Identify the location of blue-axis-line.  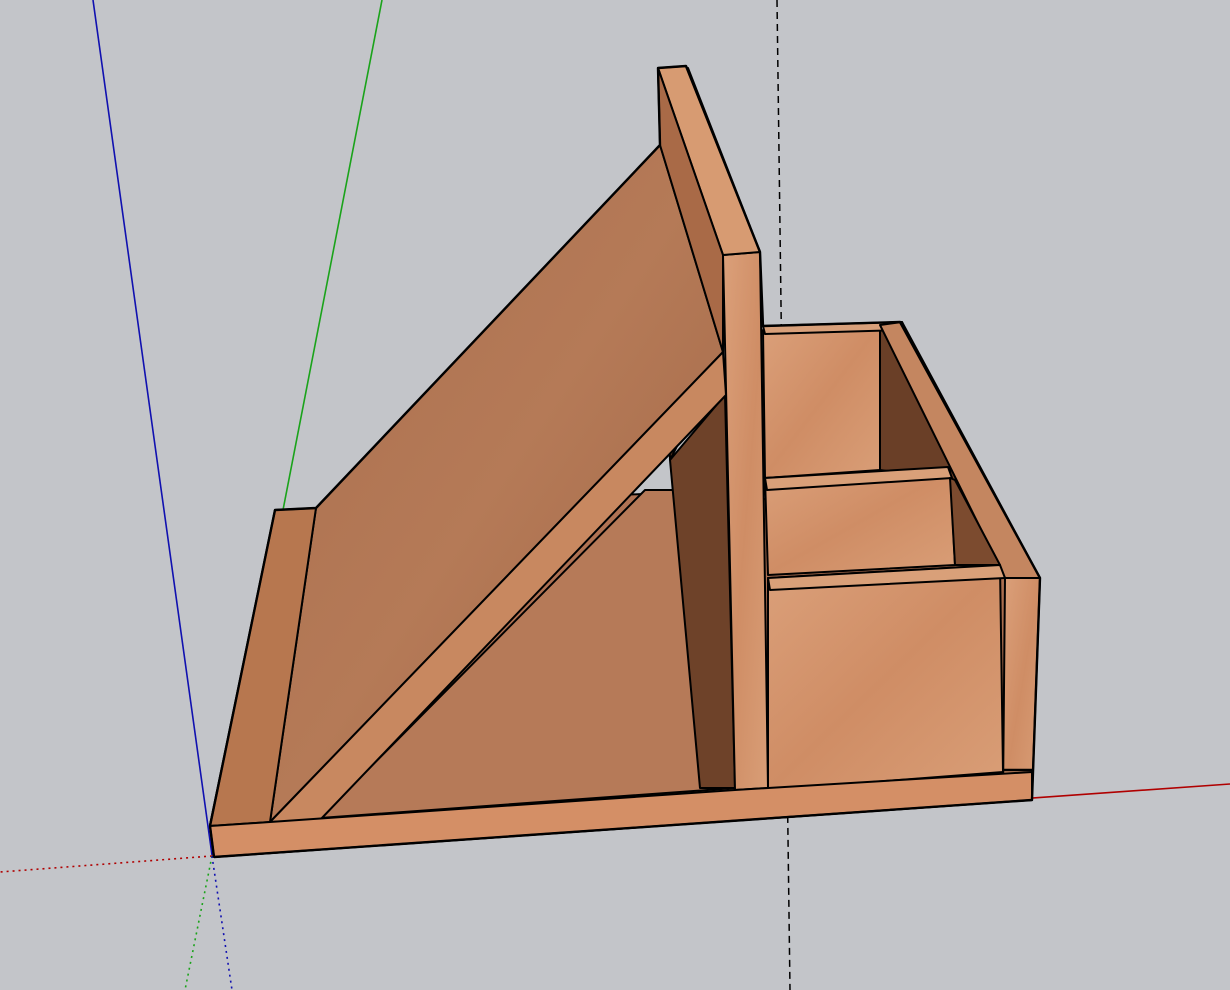
(152, 428).